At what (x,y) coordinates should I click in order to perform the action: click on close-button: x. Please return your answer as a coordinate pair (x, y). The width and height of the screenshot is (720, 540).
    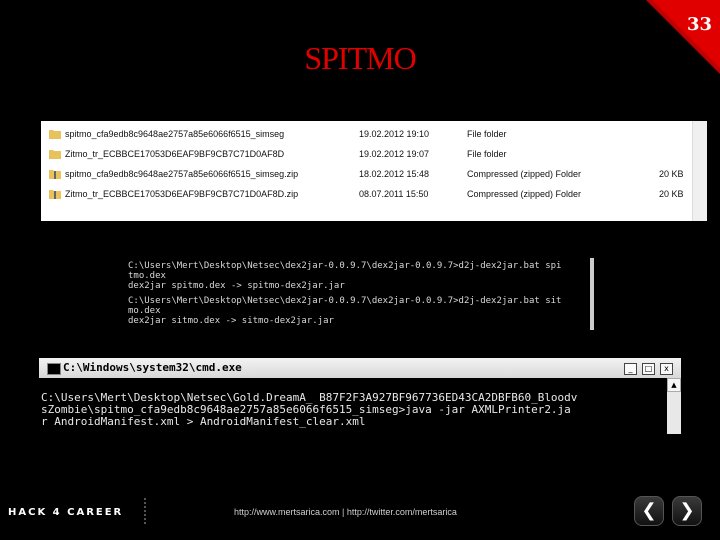
    Looking at the image, I should click on (666, 369).